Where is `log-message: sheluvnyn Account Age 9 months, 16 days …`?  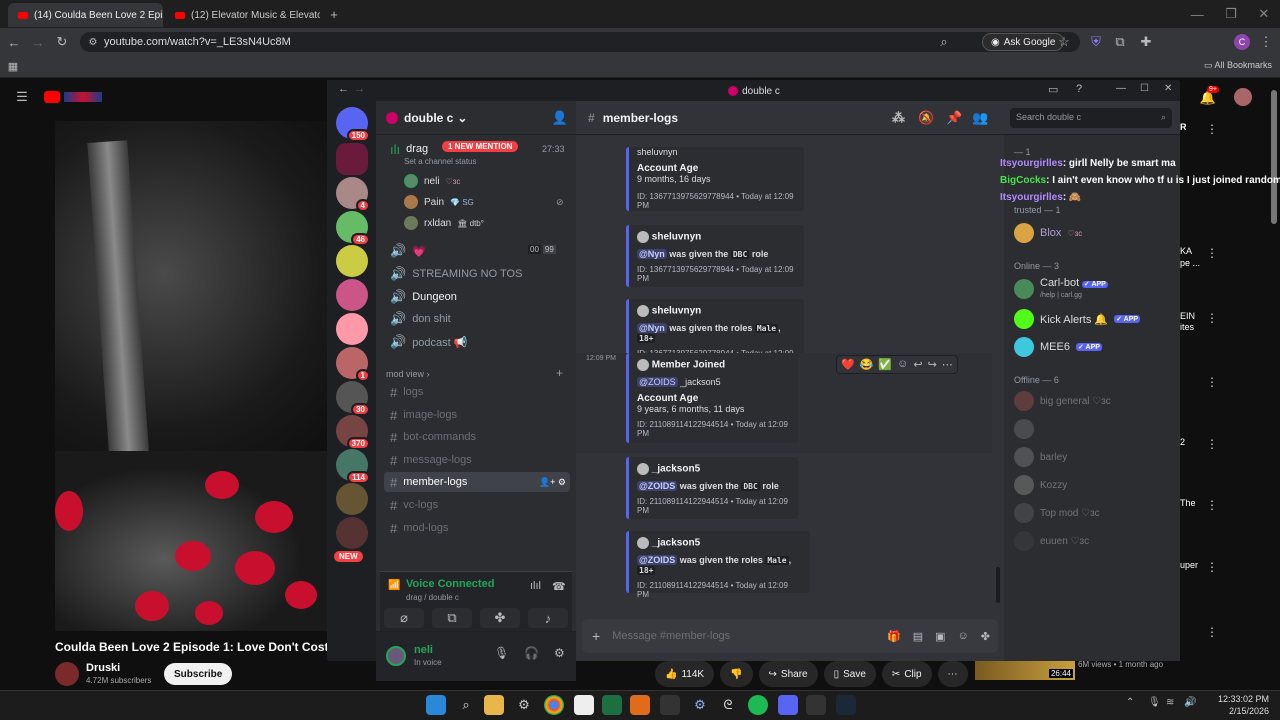
log-message: sheluvnyn Account Age 9 months, 16 days … is located at coordinates (715, 179).